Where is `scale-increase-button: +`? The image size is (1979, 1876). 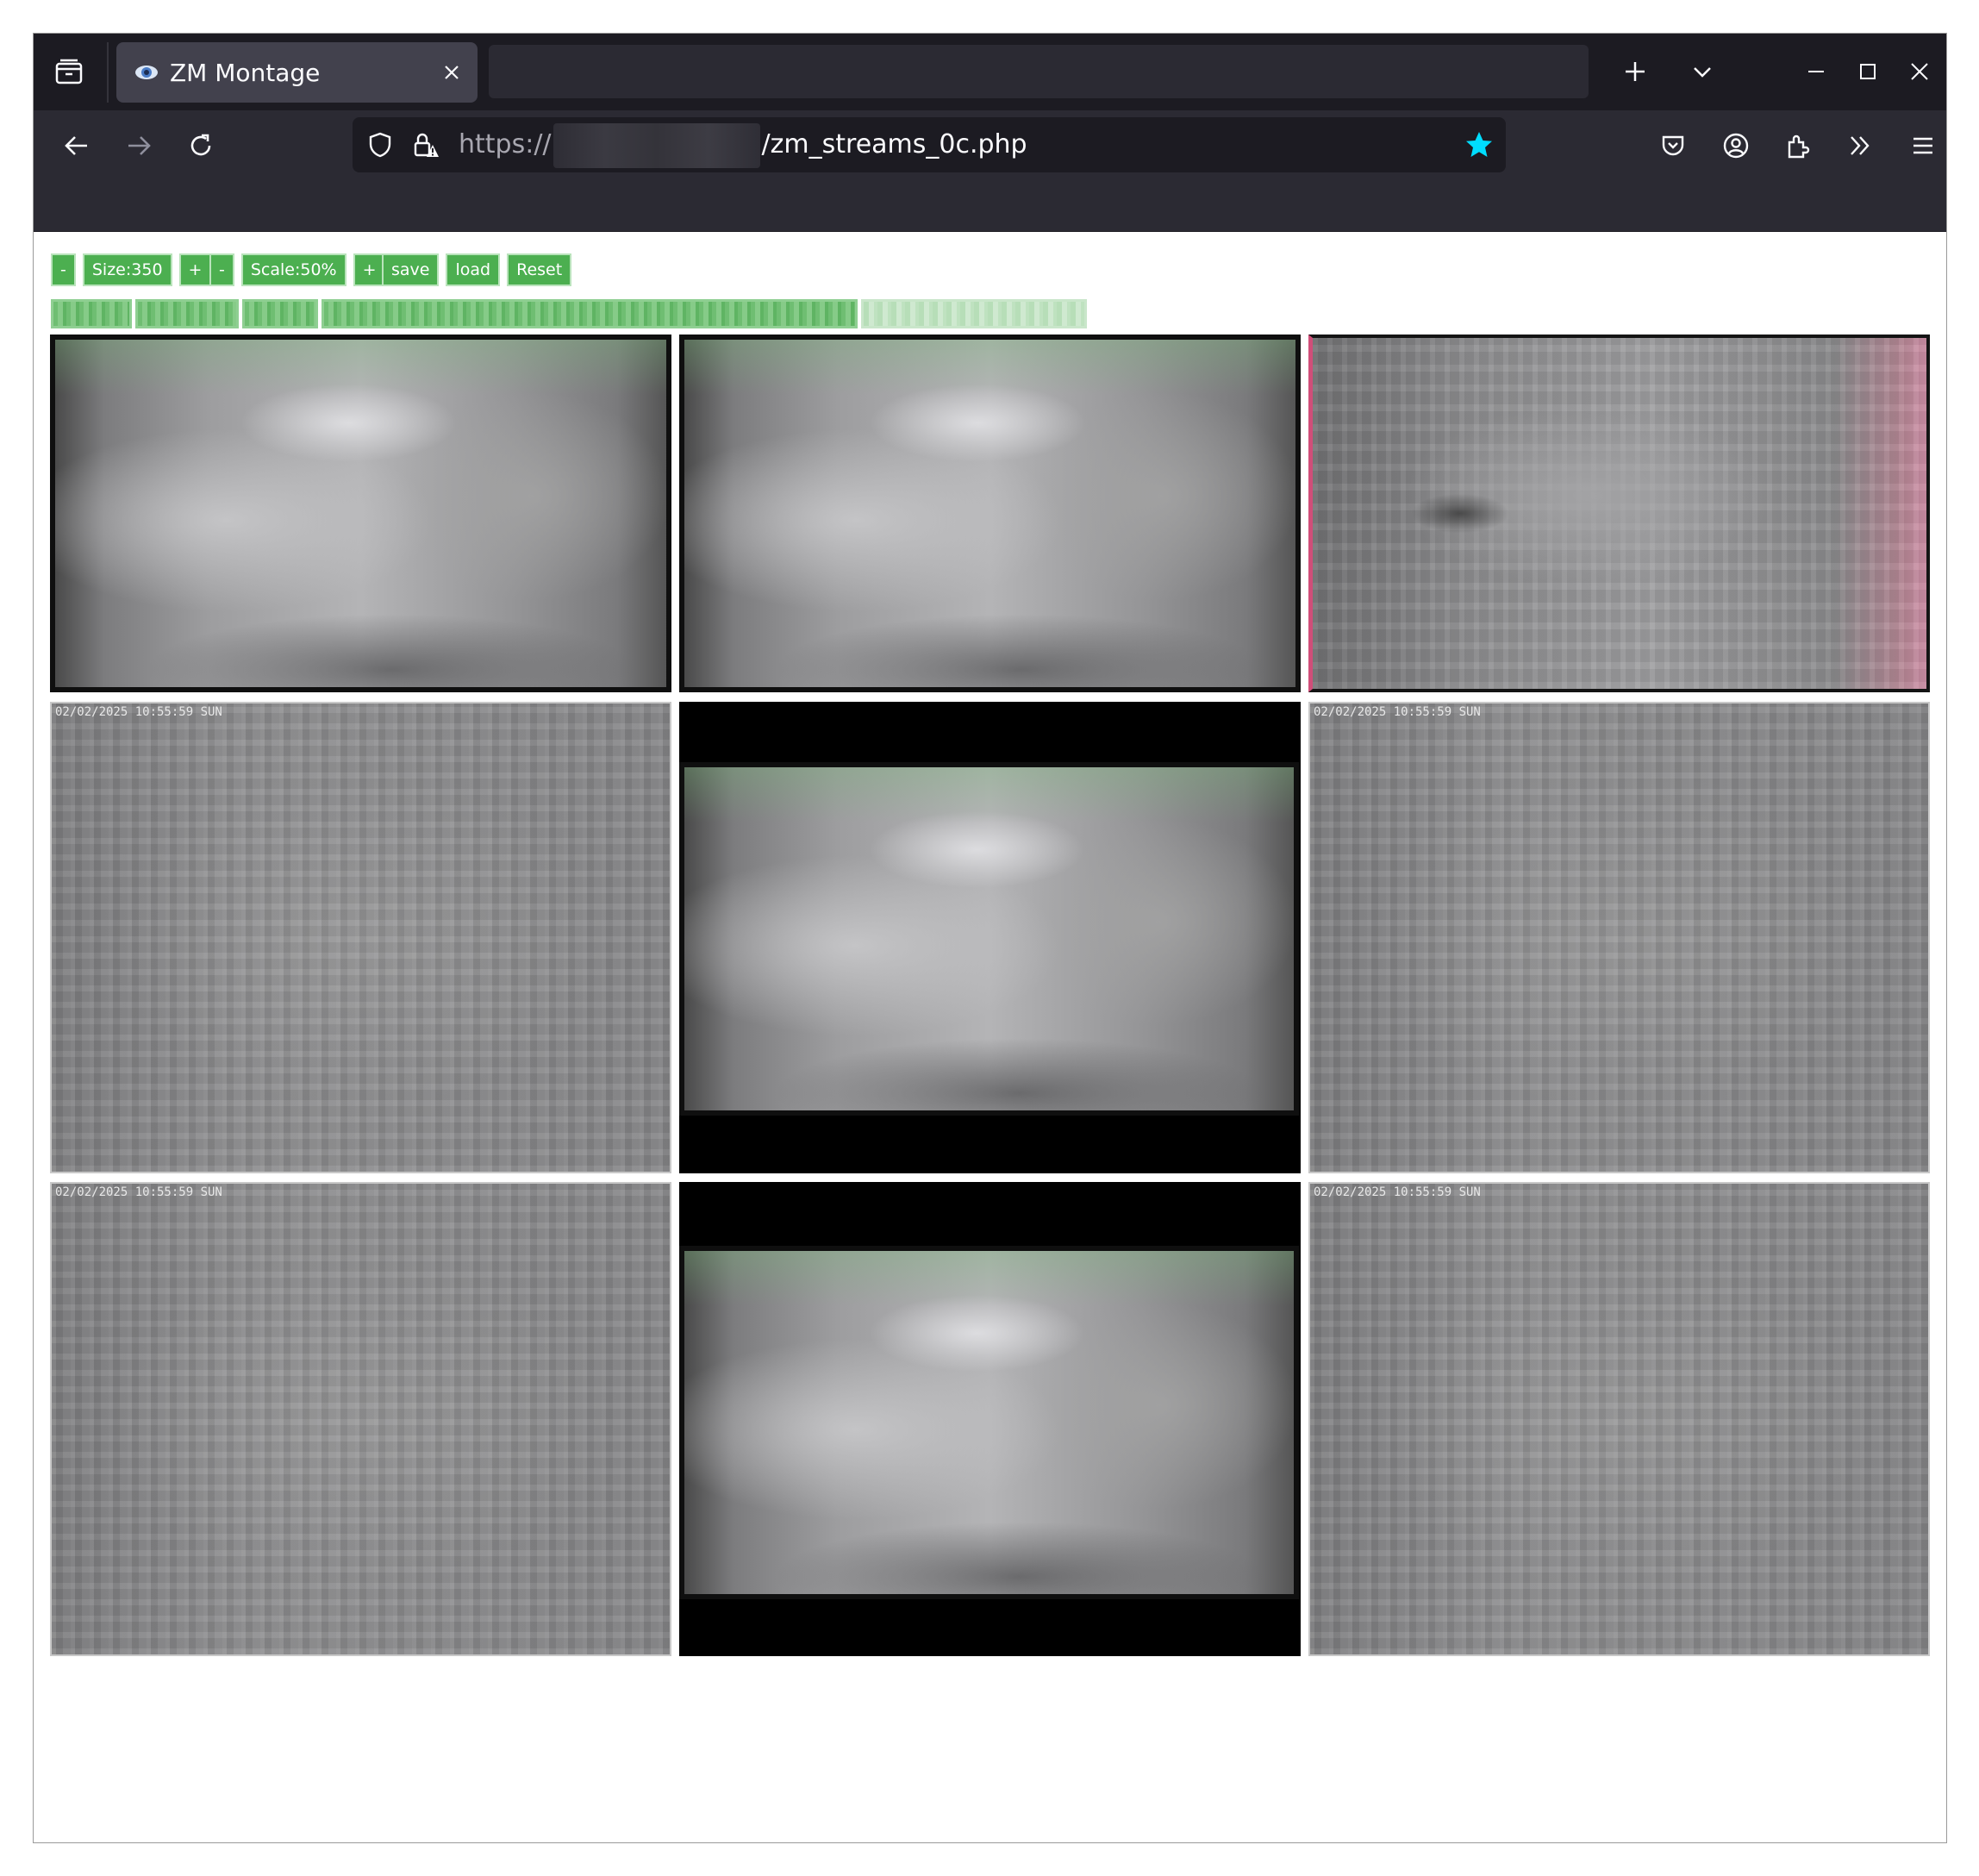 scale-increase-button: + is located at coordinates (369, 269).